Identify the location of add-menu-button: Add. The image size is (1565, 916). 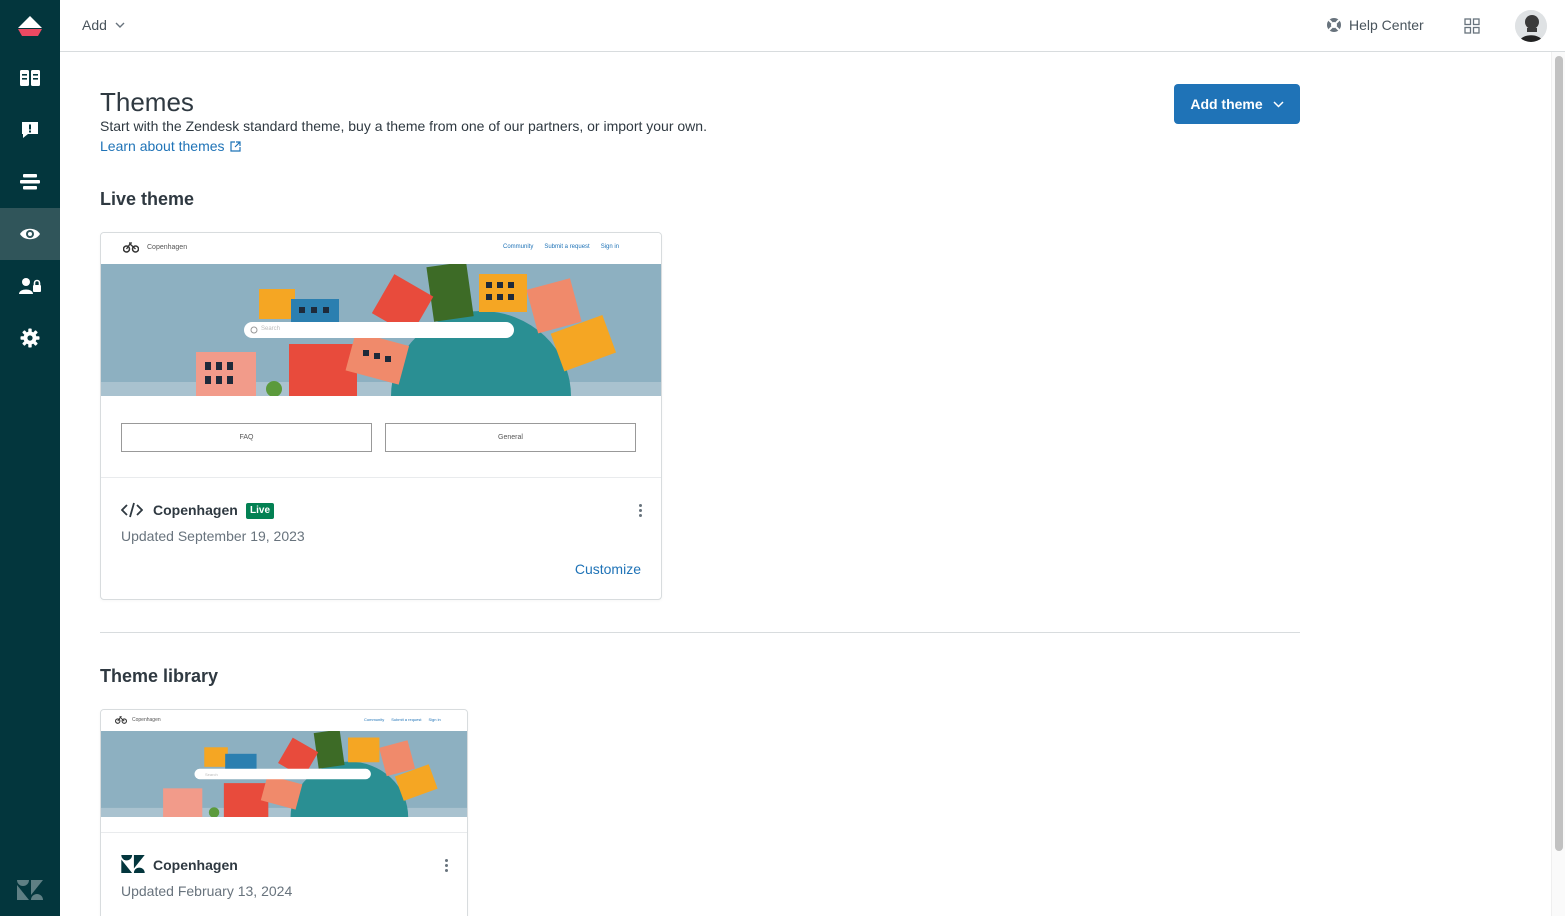
(103, 25).